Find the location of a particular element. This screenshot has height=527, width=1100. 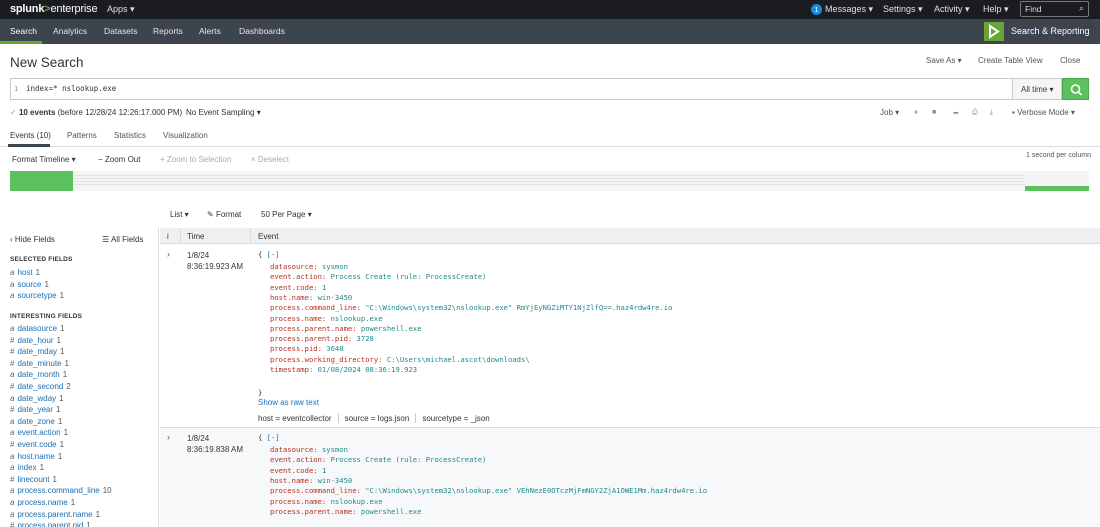

zoom-out-button: − Zoom Out is located at coordinates (119, 159).